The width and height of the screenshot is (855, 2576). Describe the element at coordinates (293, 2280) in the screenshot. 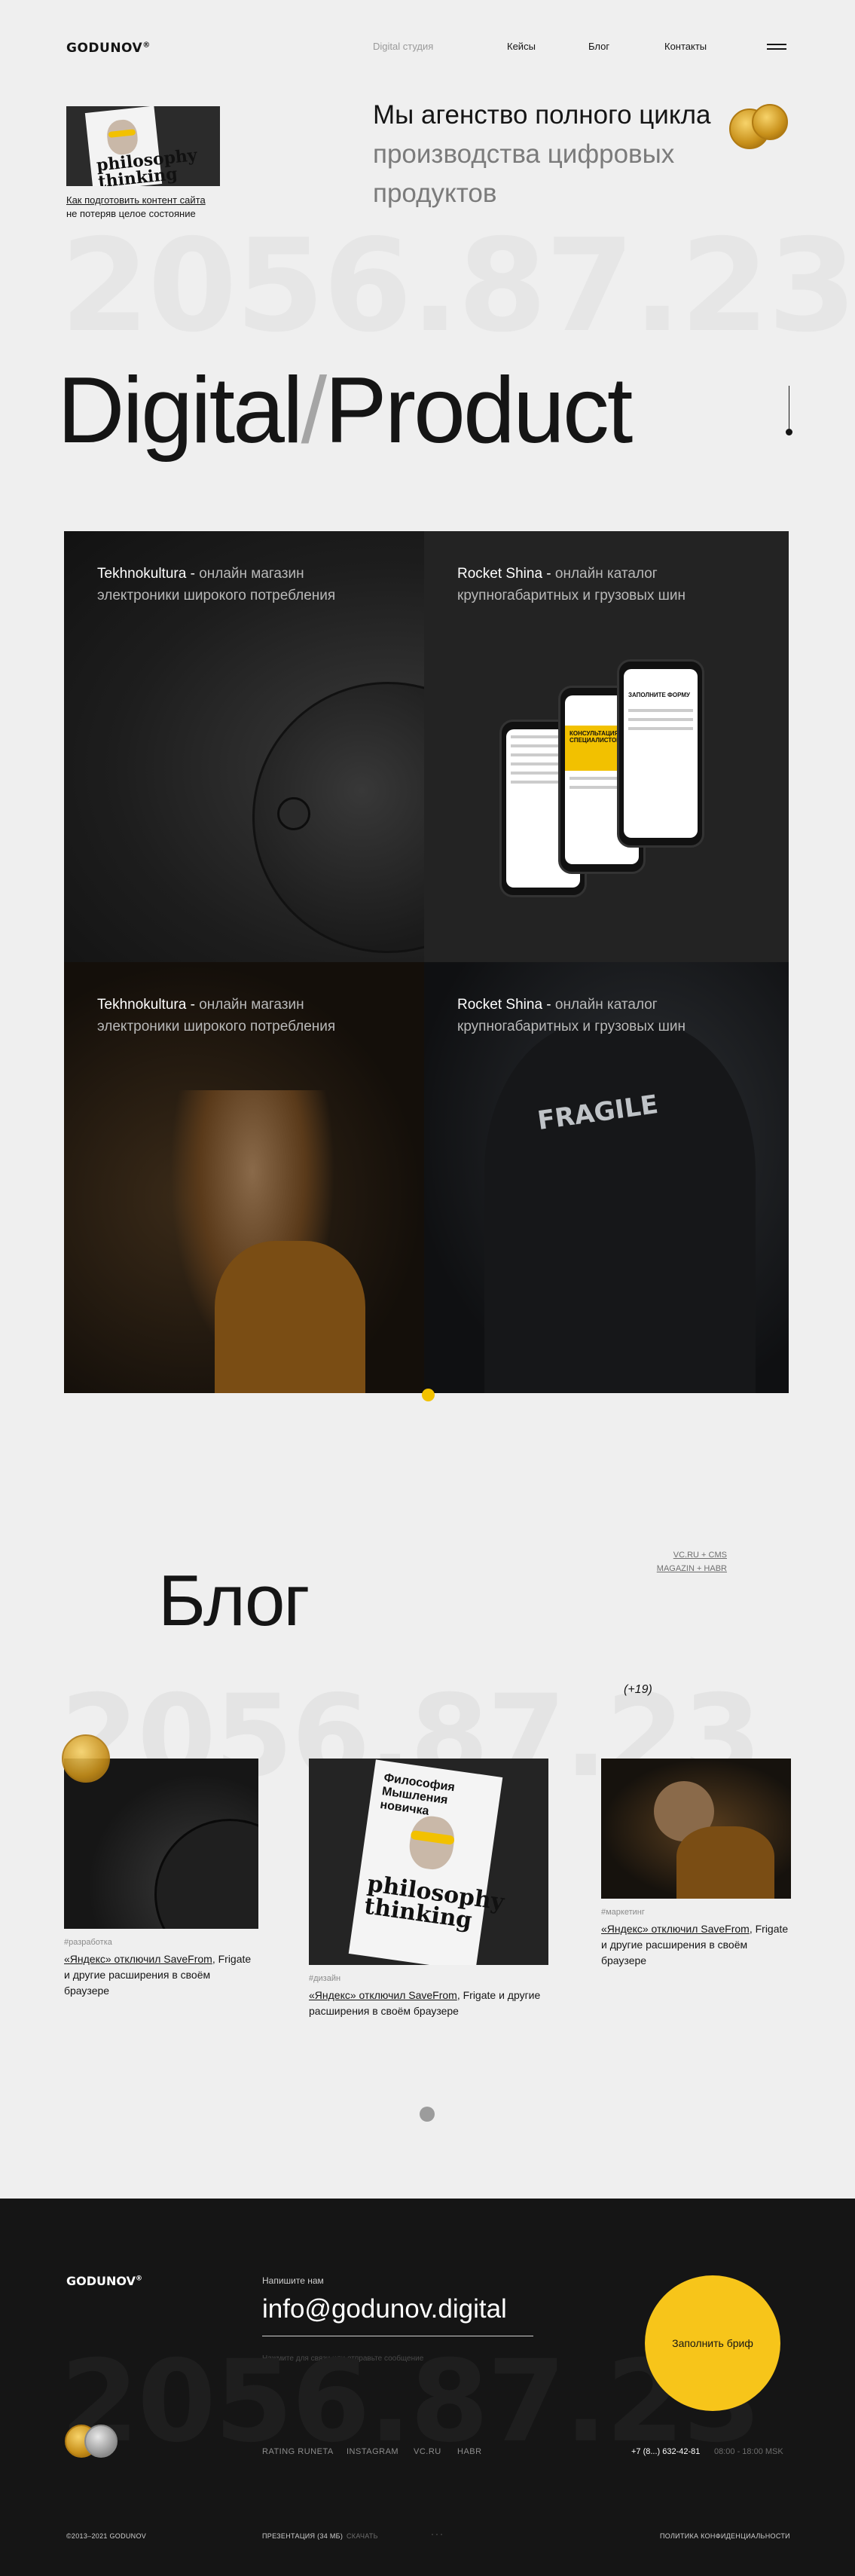

I see `write-us-label: Напишите нам` at that location.